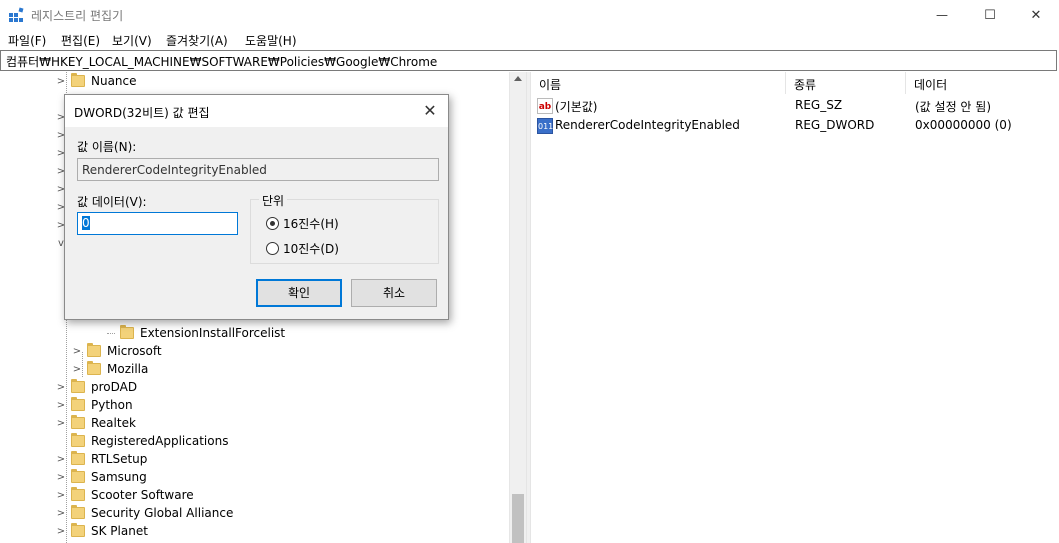 The image size is (1059, 543). What do you see at coordinates (647, 125) in the screenshot?
I see `value-name: RendererCodeIntegrityEnabled` at bounding box center [647, 125].